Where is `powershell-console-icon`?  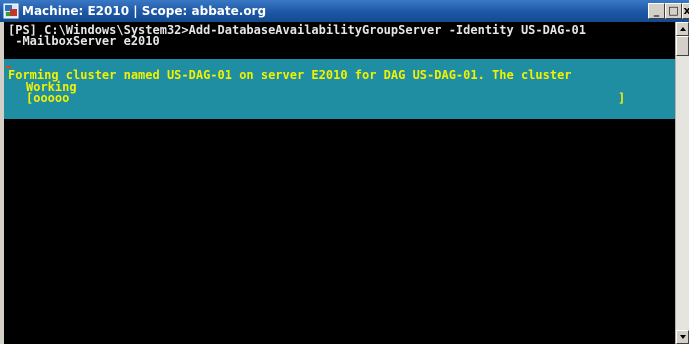
powershell-console-icon is located at coordinates (11, 11).